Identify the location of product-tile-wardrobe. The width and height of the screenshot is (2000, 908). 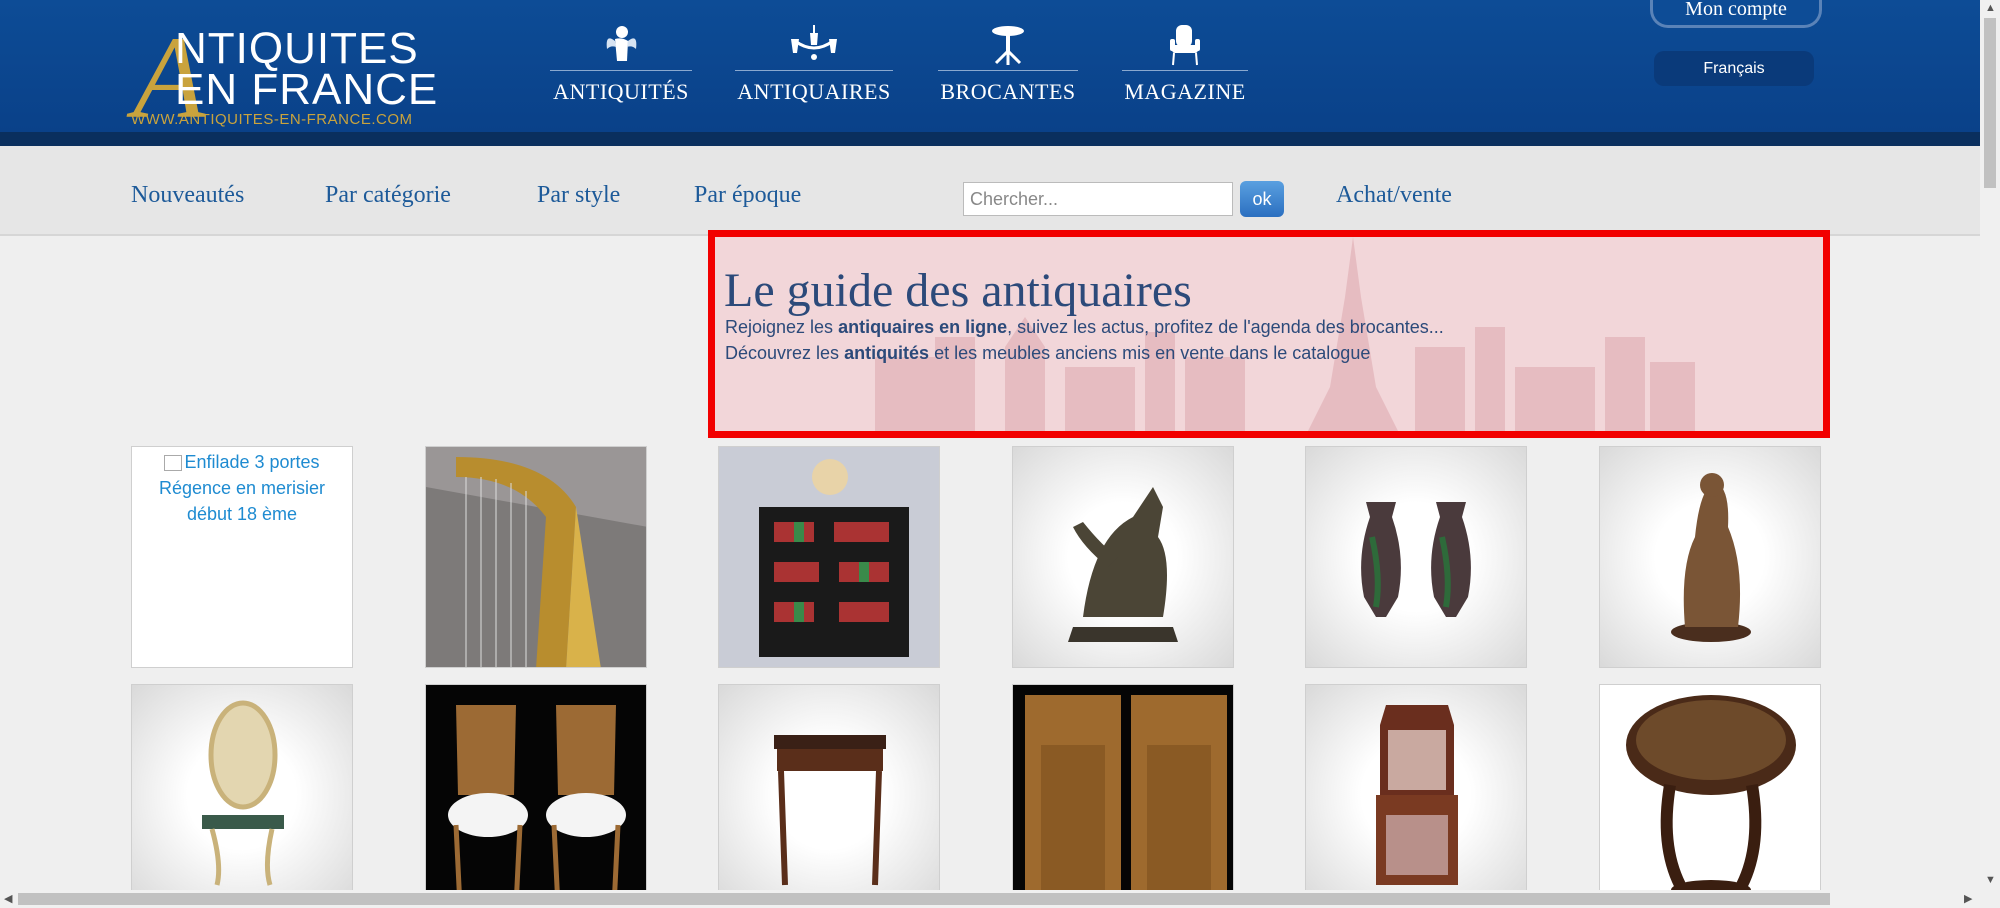
(1123, 795).